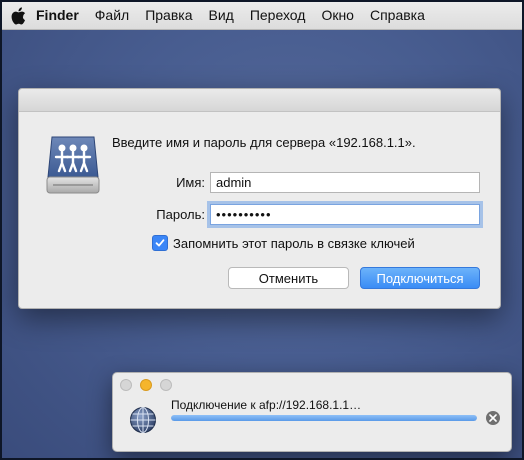  I want to click on network-globe-icon, so click(143, 420).